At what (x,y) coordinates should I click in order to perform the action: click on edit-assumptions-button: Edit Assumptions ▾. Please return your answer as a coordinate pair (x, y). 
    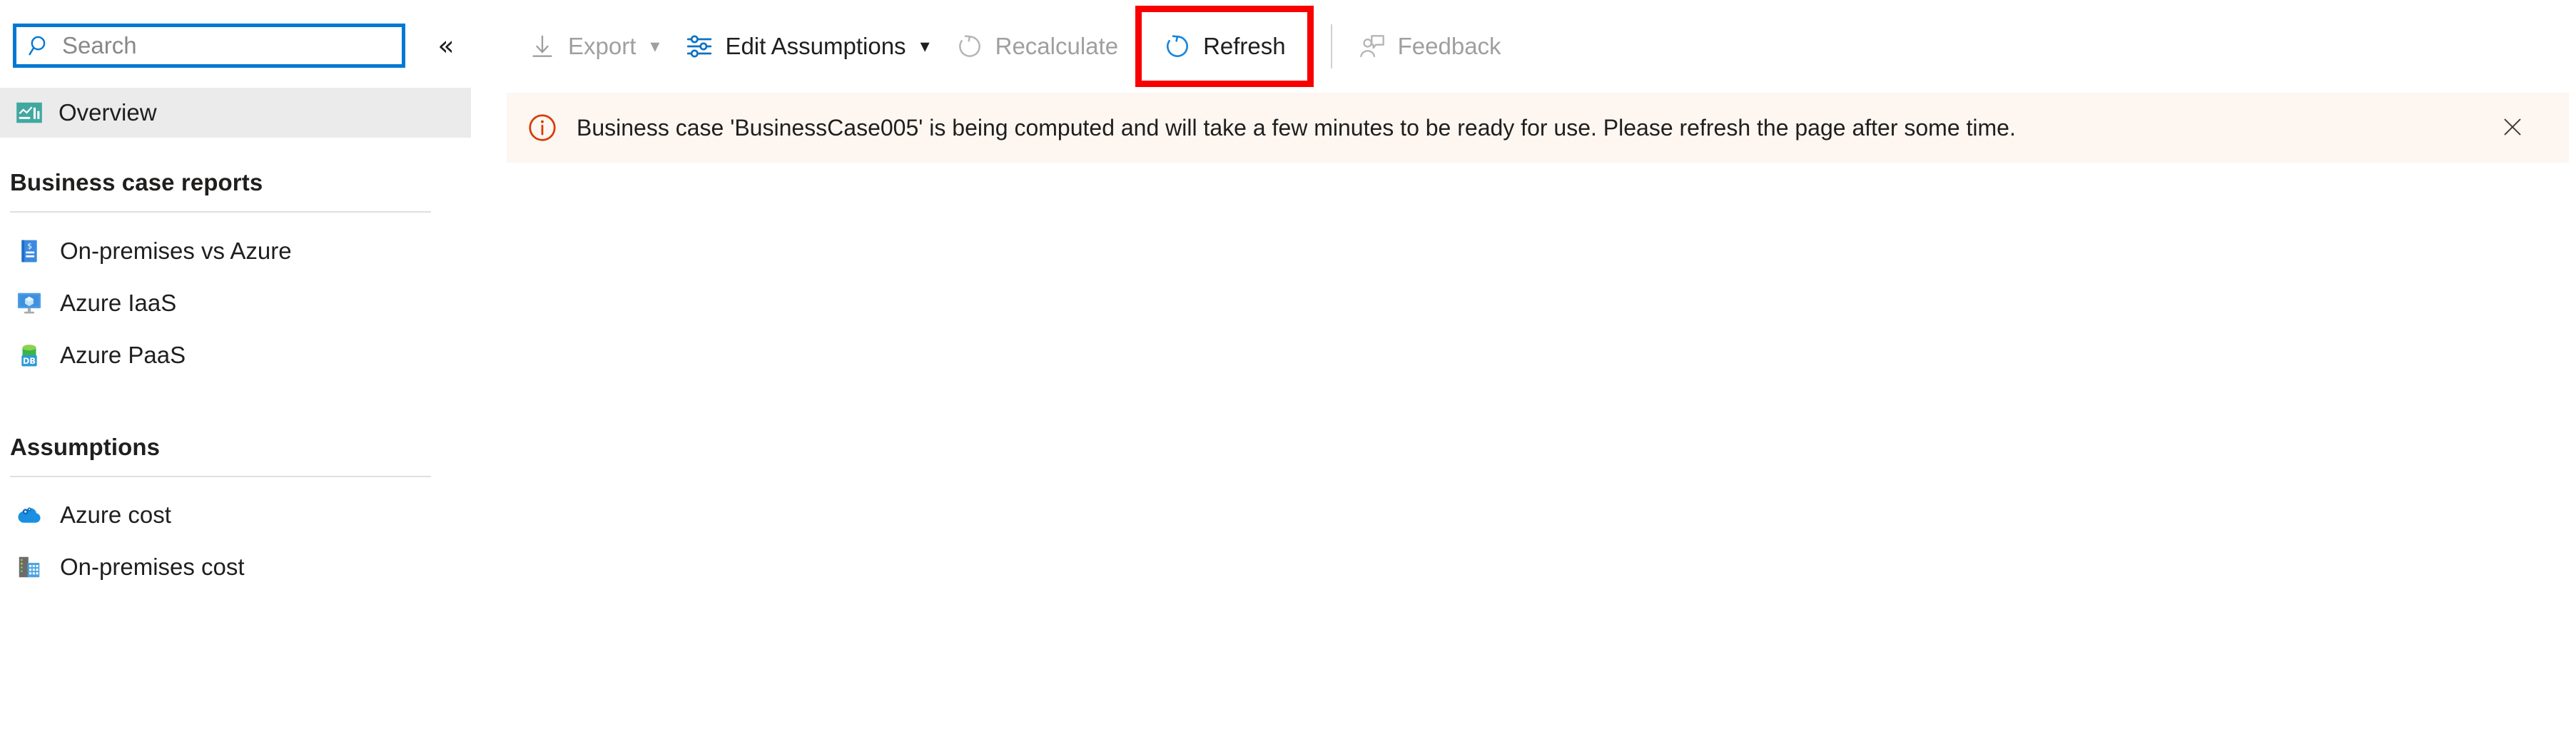
    Looking at the image, I should click on (807, 46).